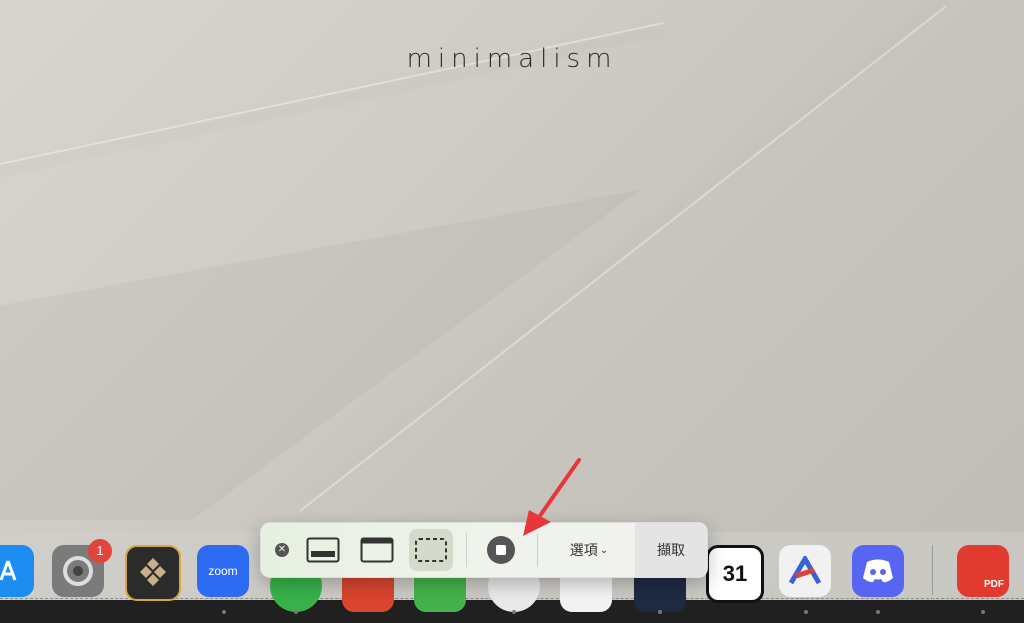  I want to click on affinity-app-icon, so click(805, 571).